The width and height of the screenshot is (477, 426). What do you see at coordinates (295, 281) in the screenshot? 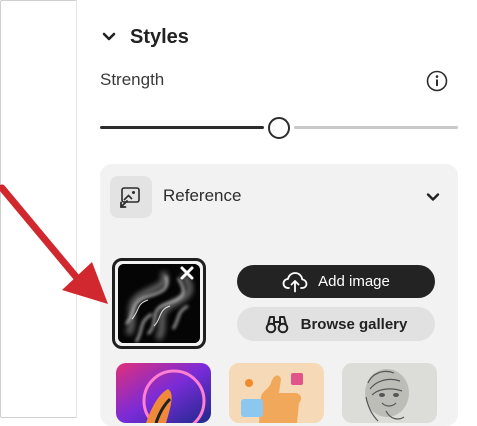
I see `cloud-upload-icon` at bounding box center [295, 281].